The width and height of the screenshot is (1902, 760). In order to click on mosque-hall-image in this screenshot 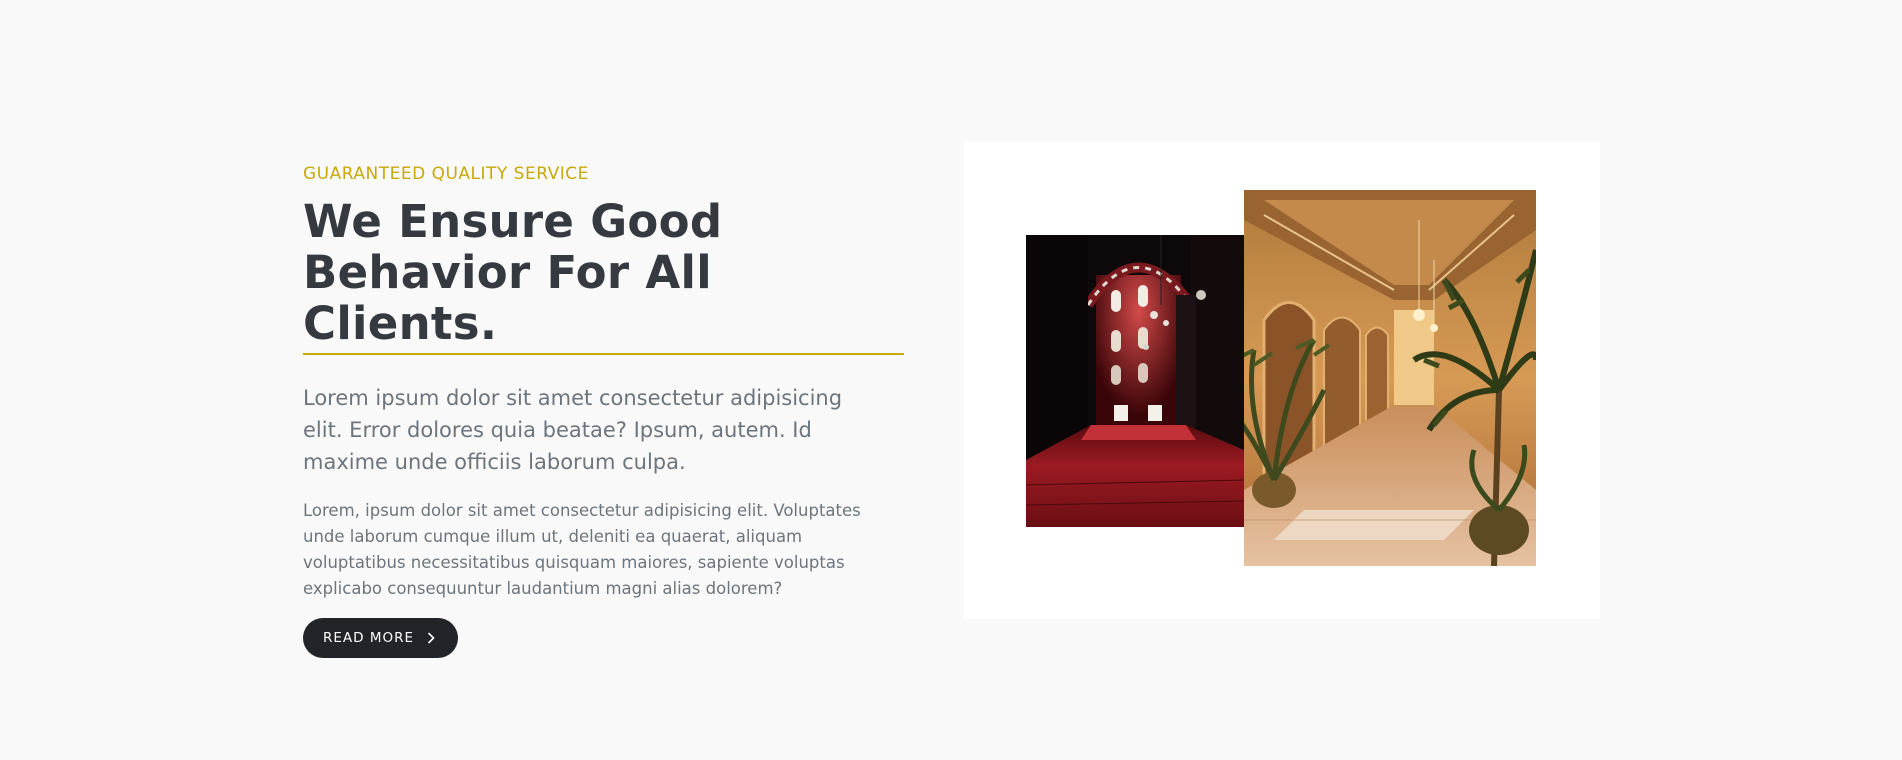, I will do `click(1135, 381)`.